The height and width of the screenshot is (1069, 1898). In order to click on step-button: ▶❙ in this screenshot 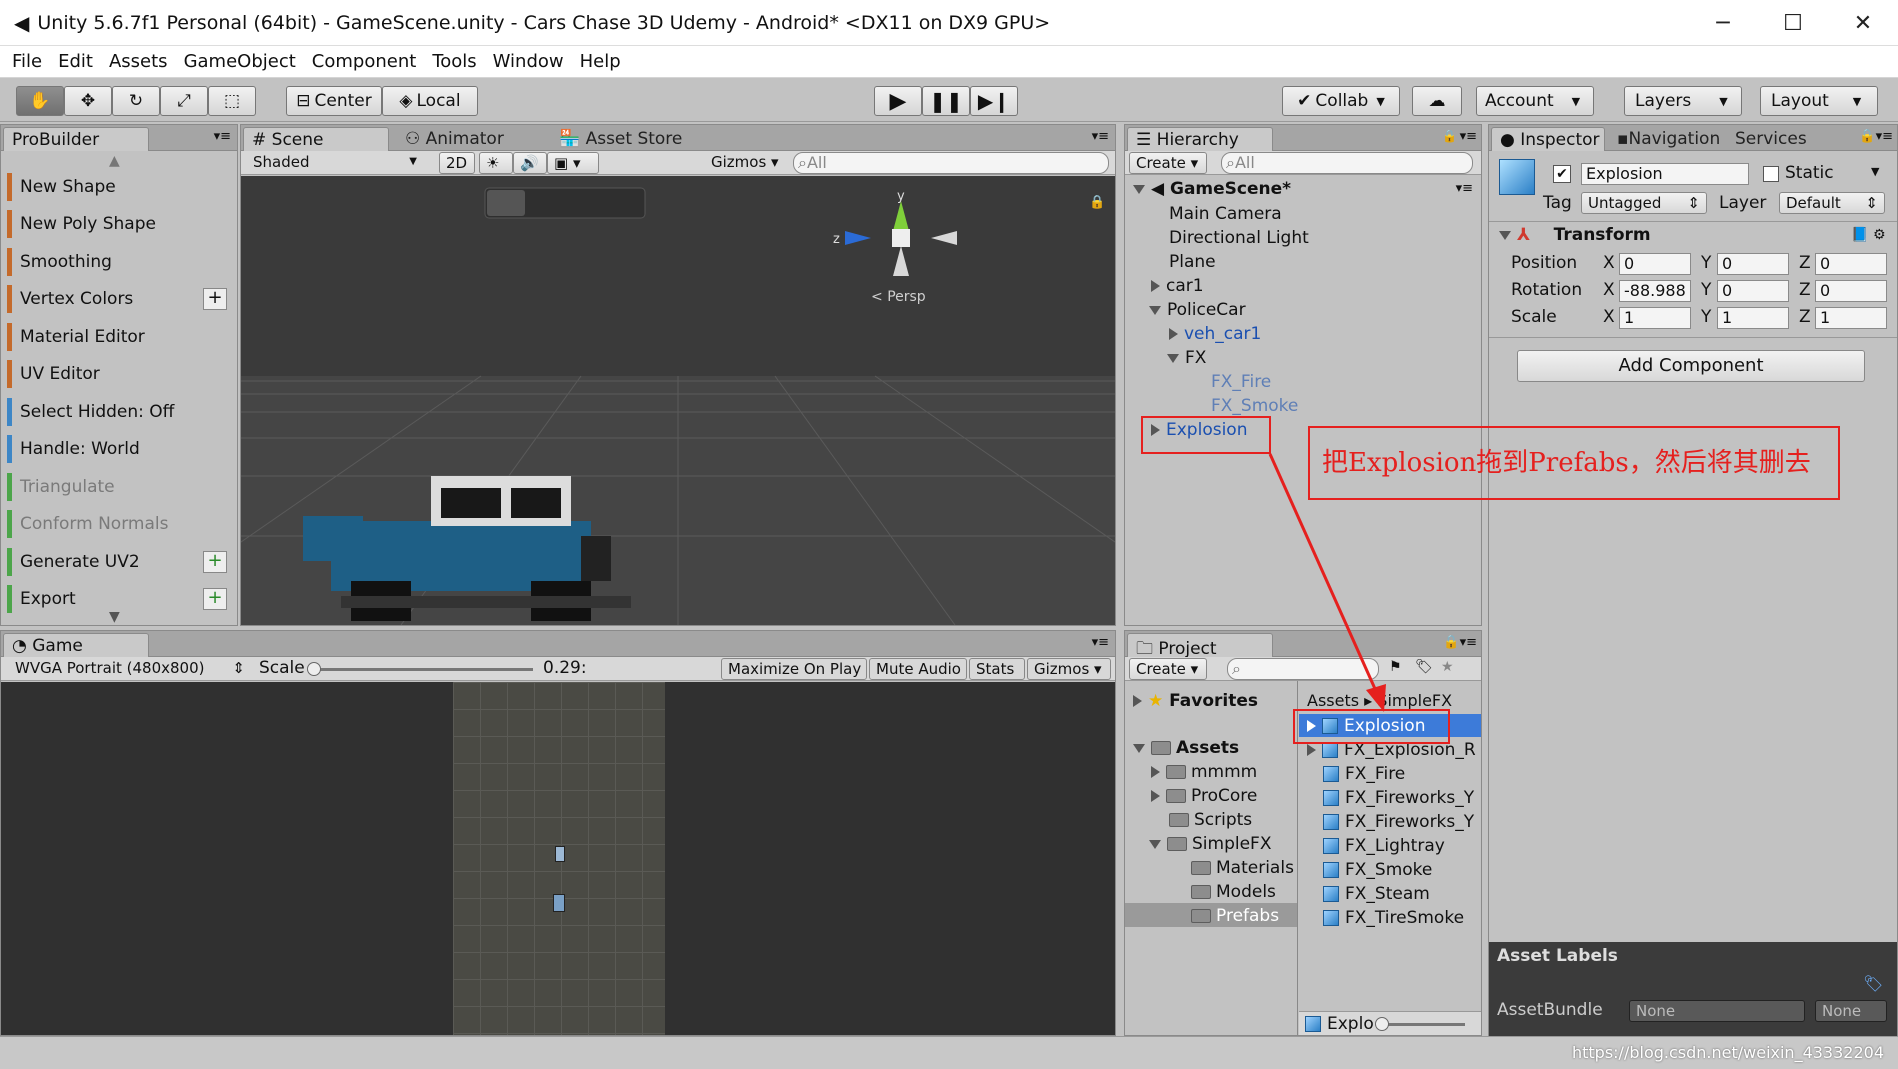, I will do `click(994, 101)`.